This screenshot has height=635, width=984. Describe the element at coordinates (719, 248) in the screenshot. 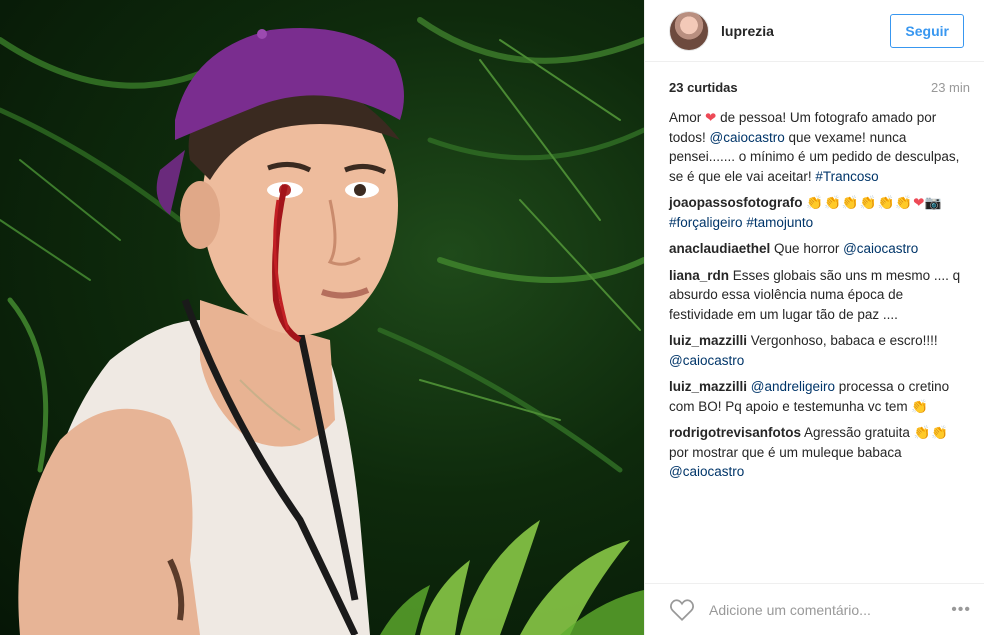

I see `comment-username: anaclaudiaethel` at that location.